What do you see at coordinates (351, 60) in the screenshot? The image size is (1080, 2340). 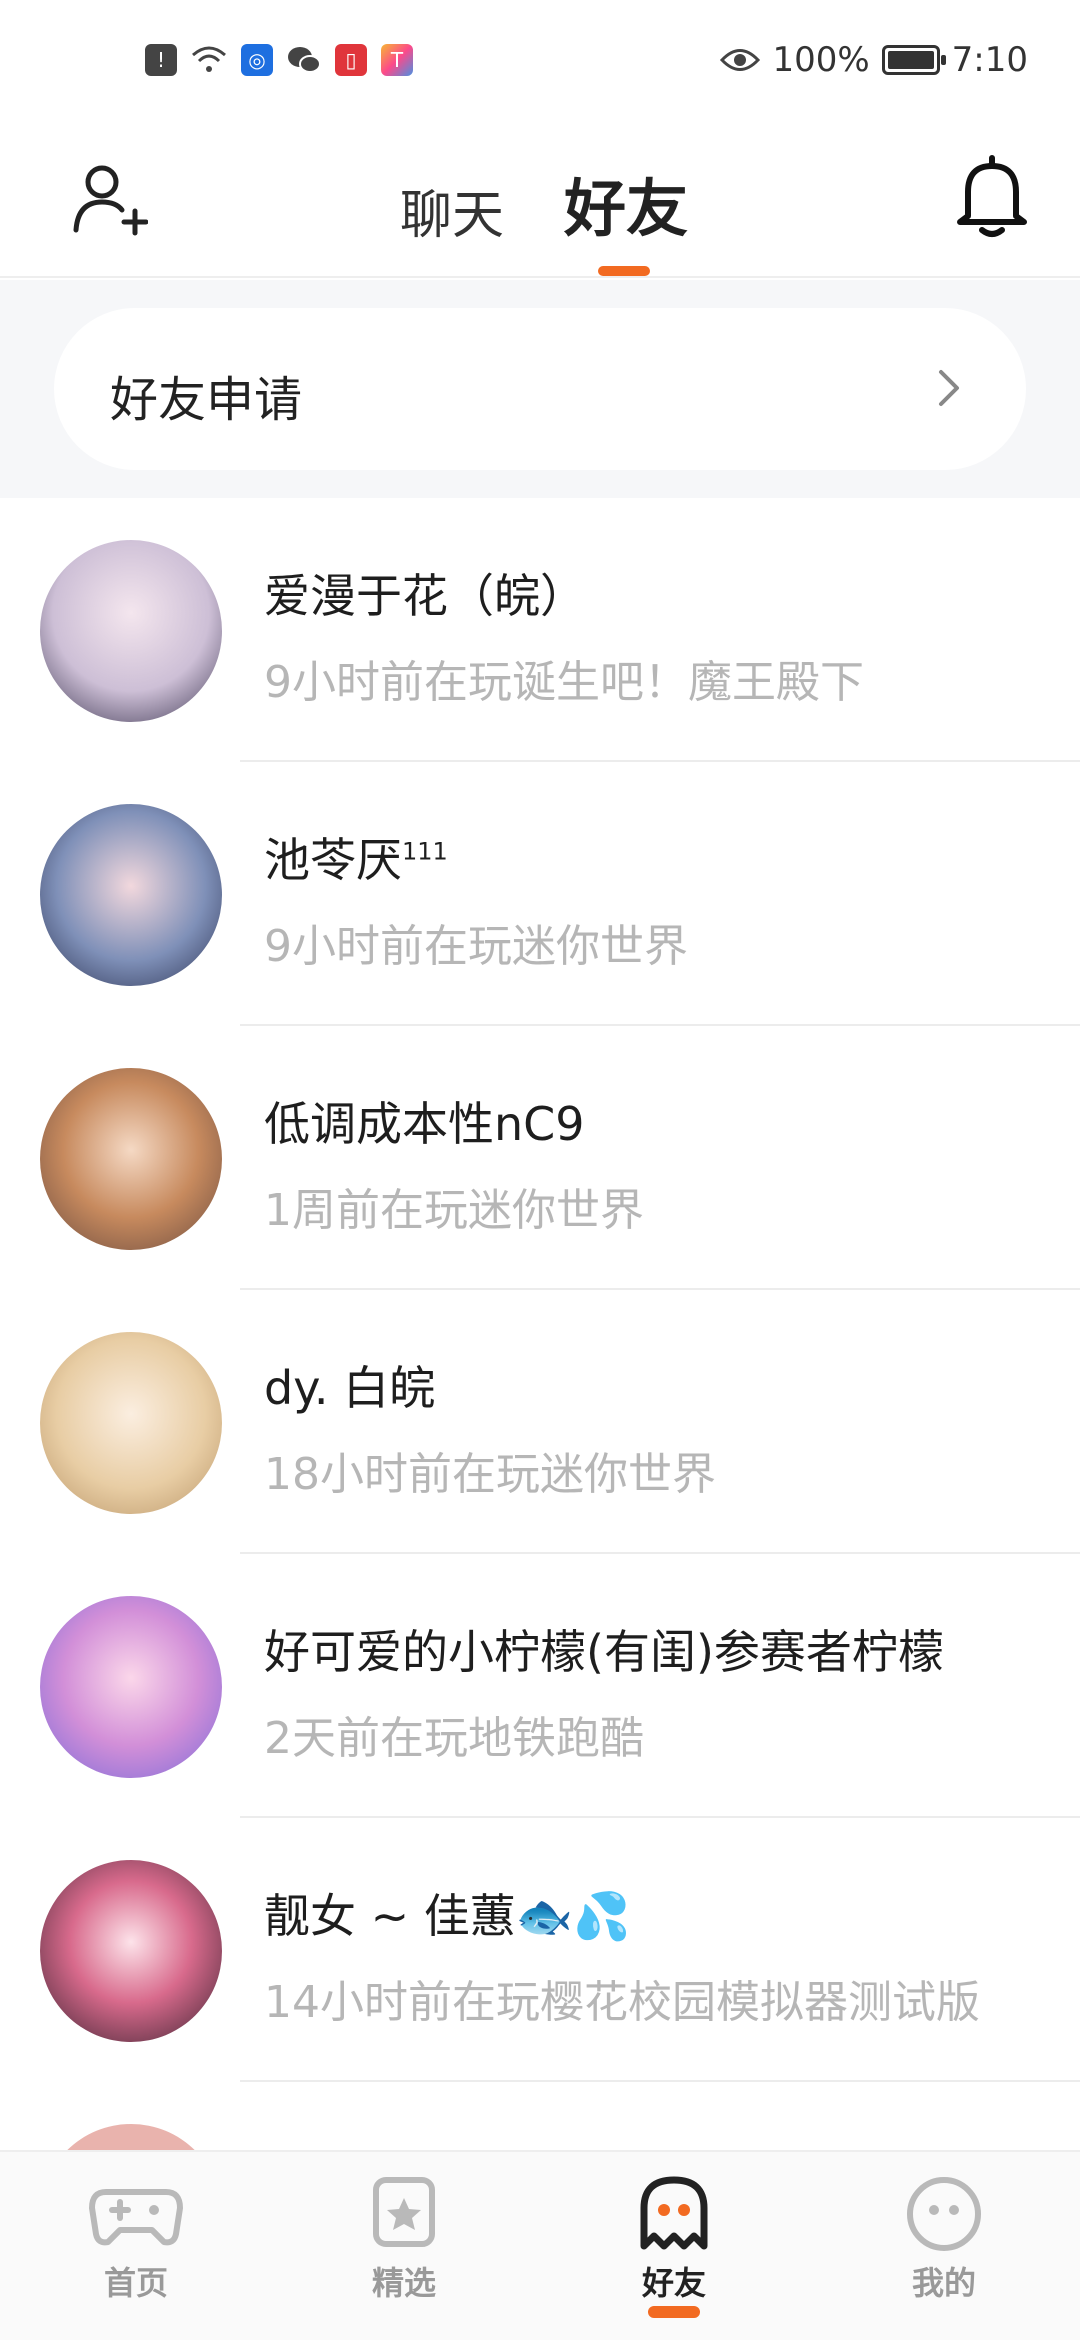 I see `book-app-icon: ▯` at bounding box center [351, 60].